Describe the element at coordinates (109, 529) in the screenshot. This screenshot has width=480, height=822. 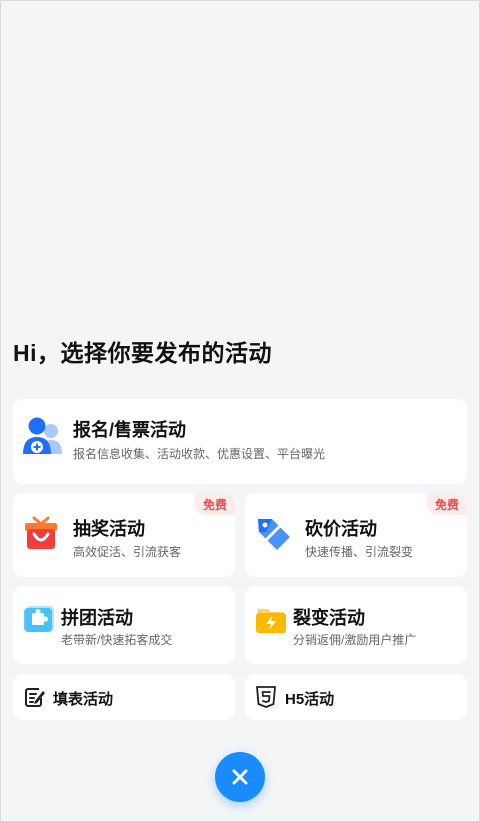
I see `lottery-activity-title: 抽奖活动` at that location.